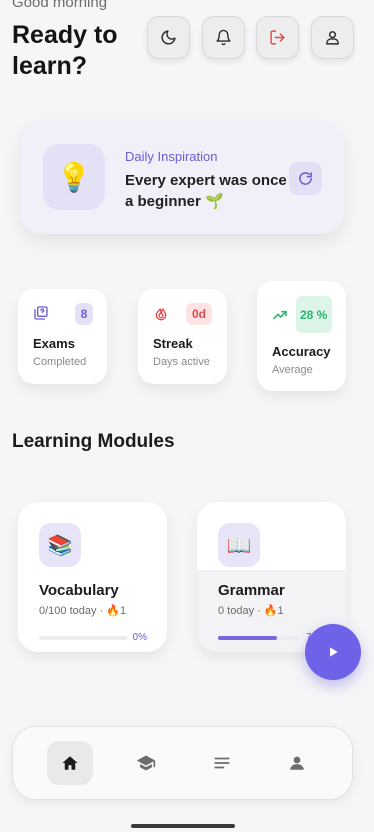 The image size is (374, 832). I want to click on module-title: Grammar, so click(251, 590).